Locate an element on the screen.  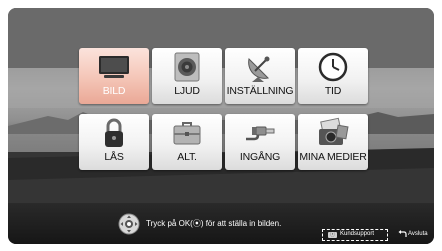
tile-label-las: LÅS is located at coordinates (114, 157).